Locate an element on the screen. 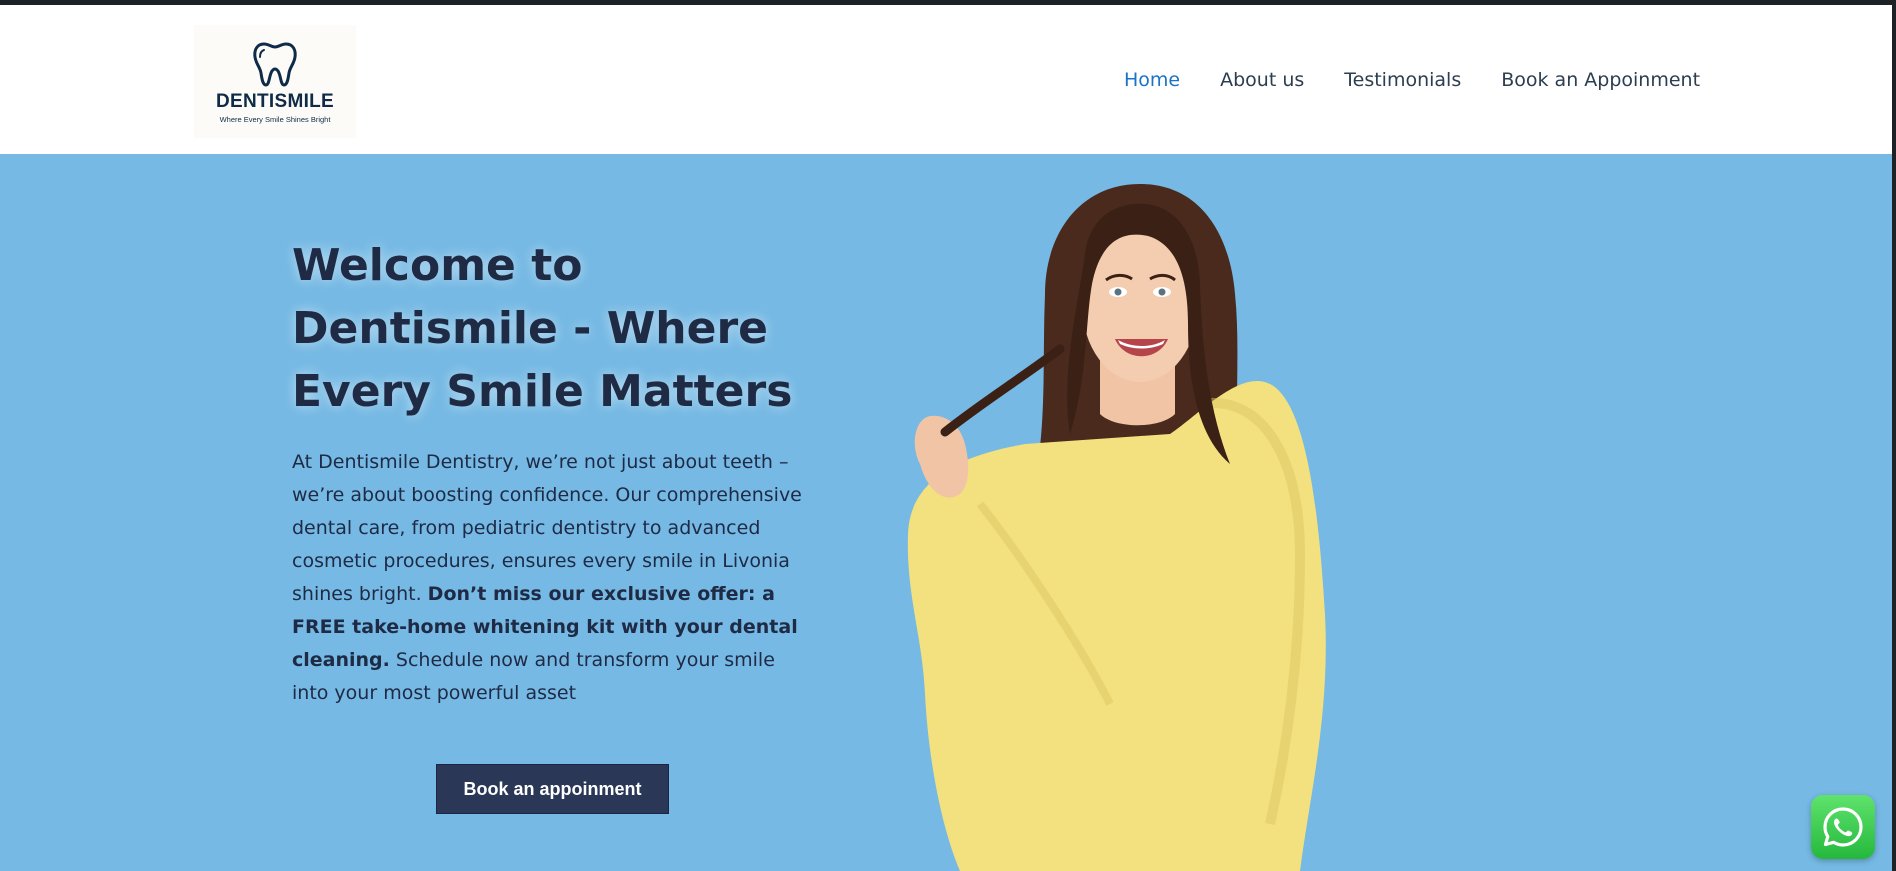 The image size is (1896, 871). whatsapp-icon is located at coordinates (1843, 827).